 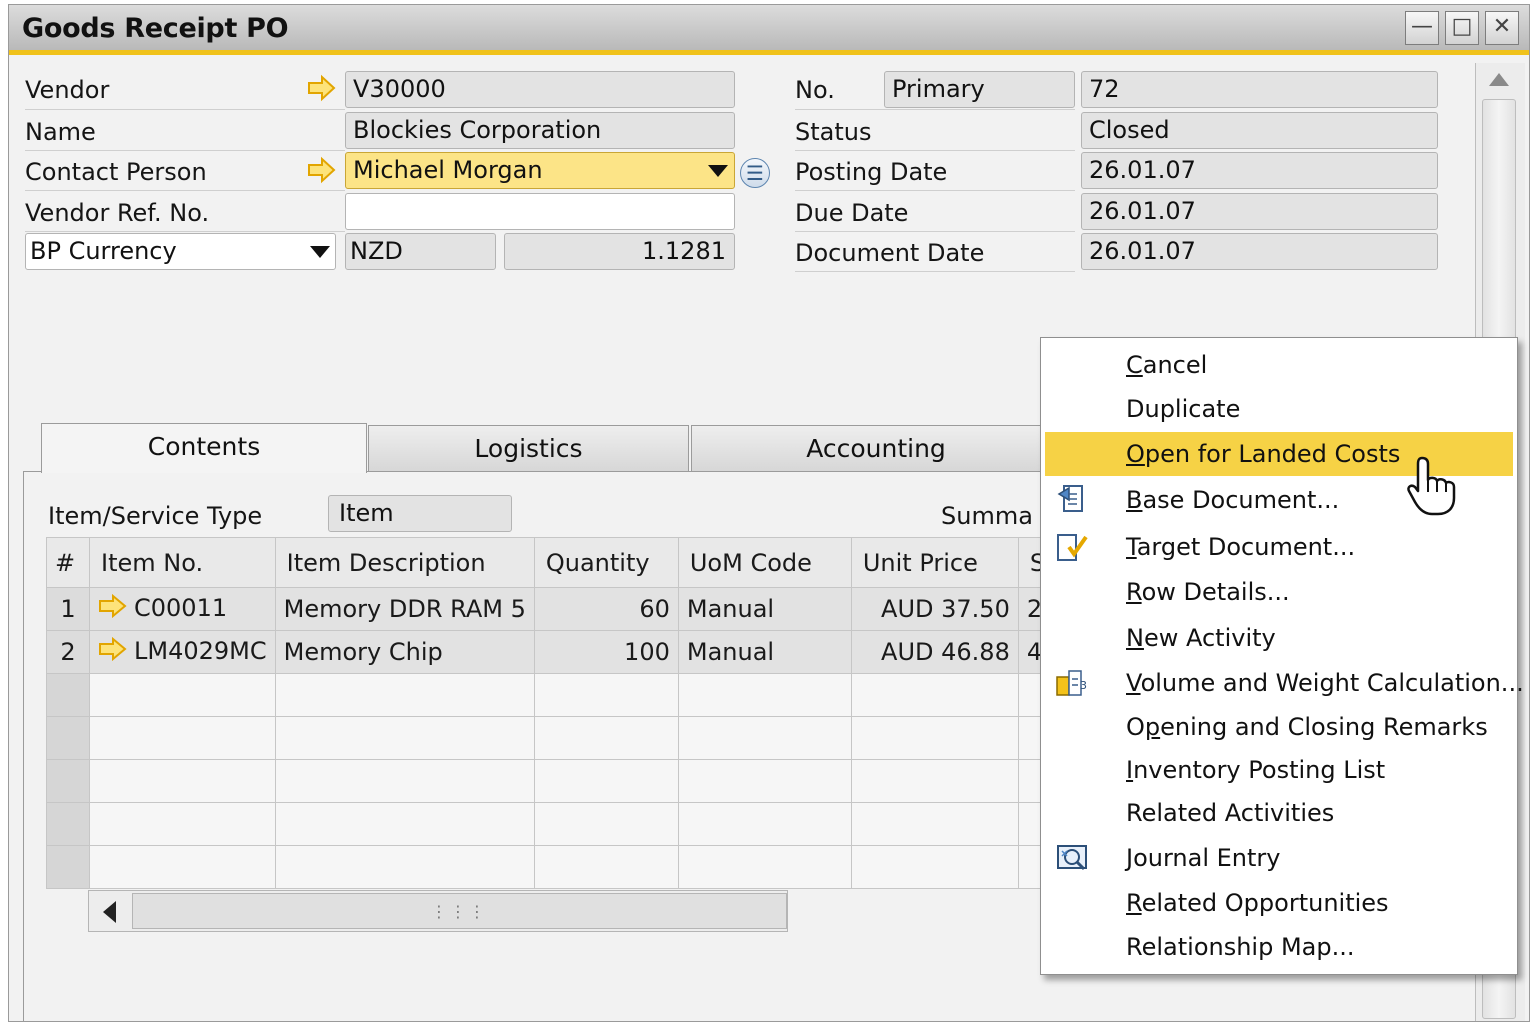 I want to click on unit-price-cell: AUD 37.50, so click(x=934, y=609).